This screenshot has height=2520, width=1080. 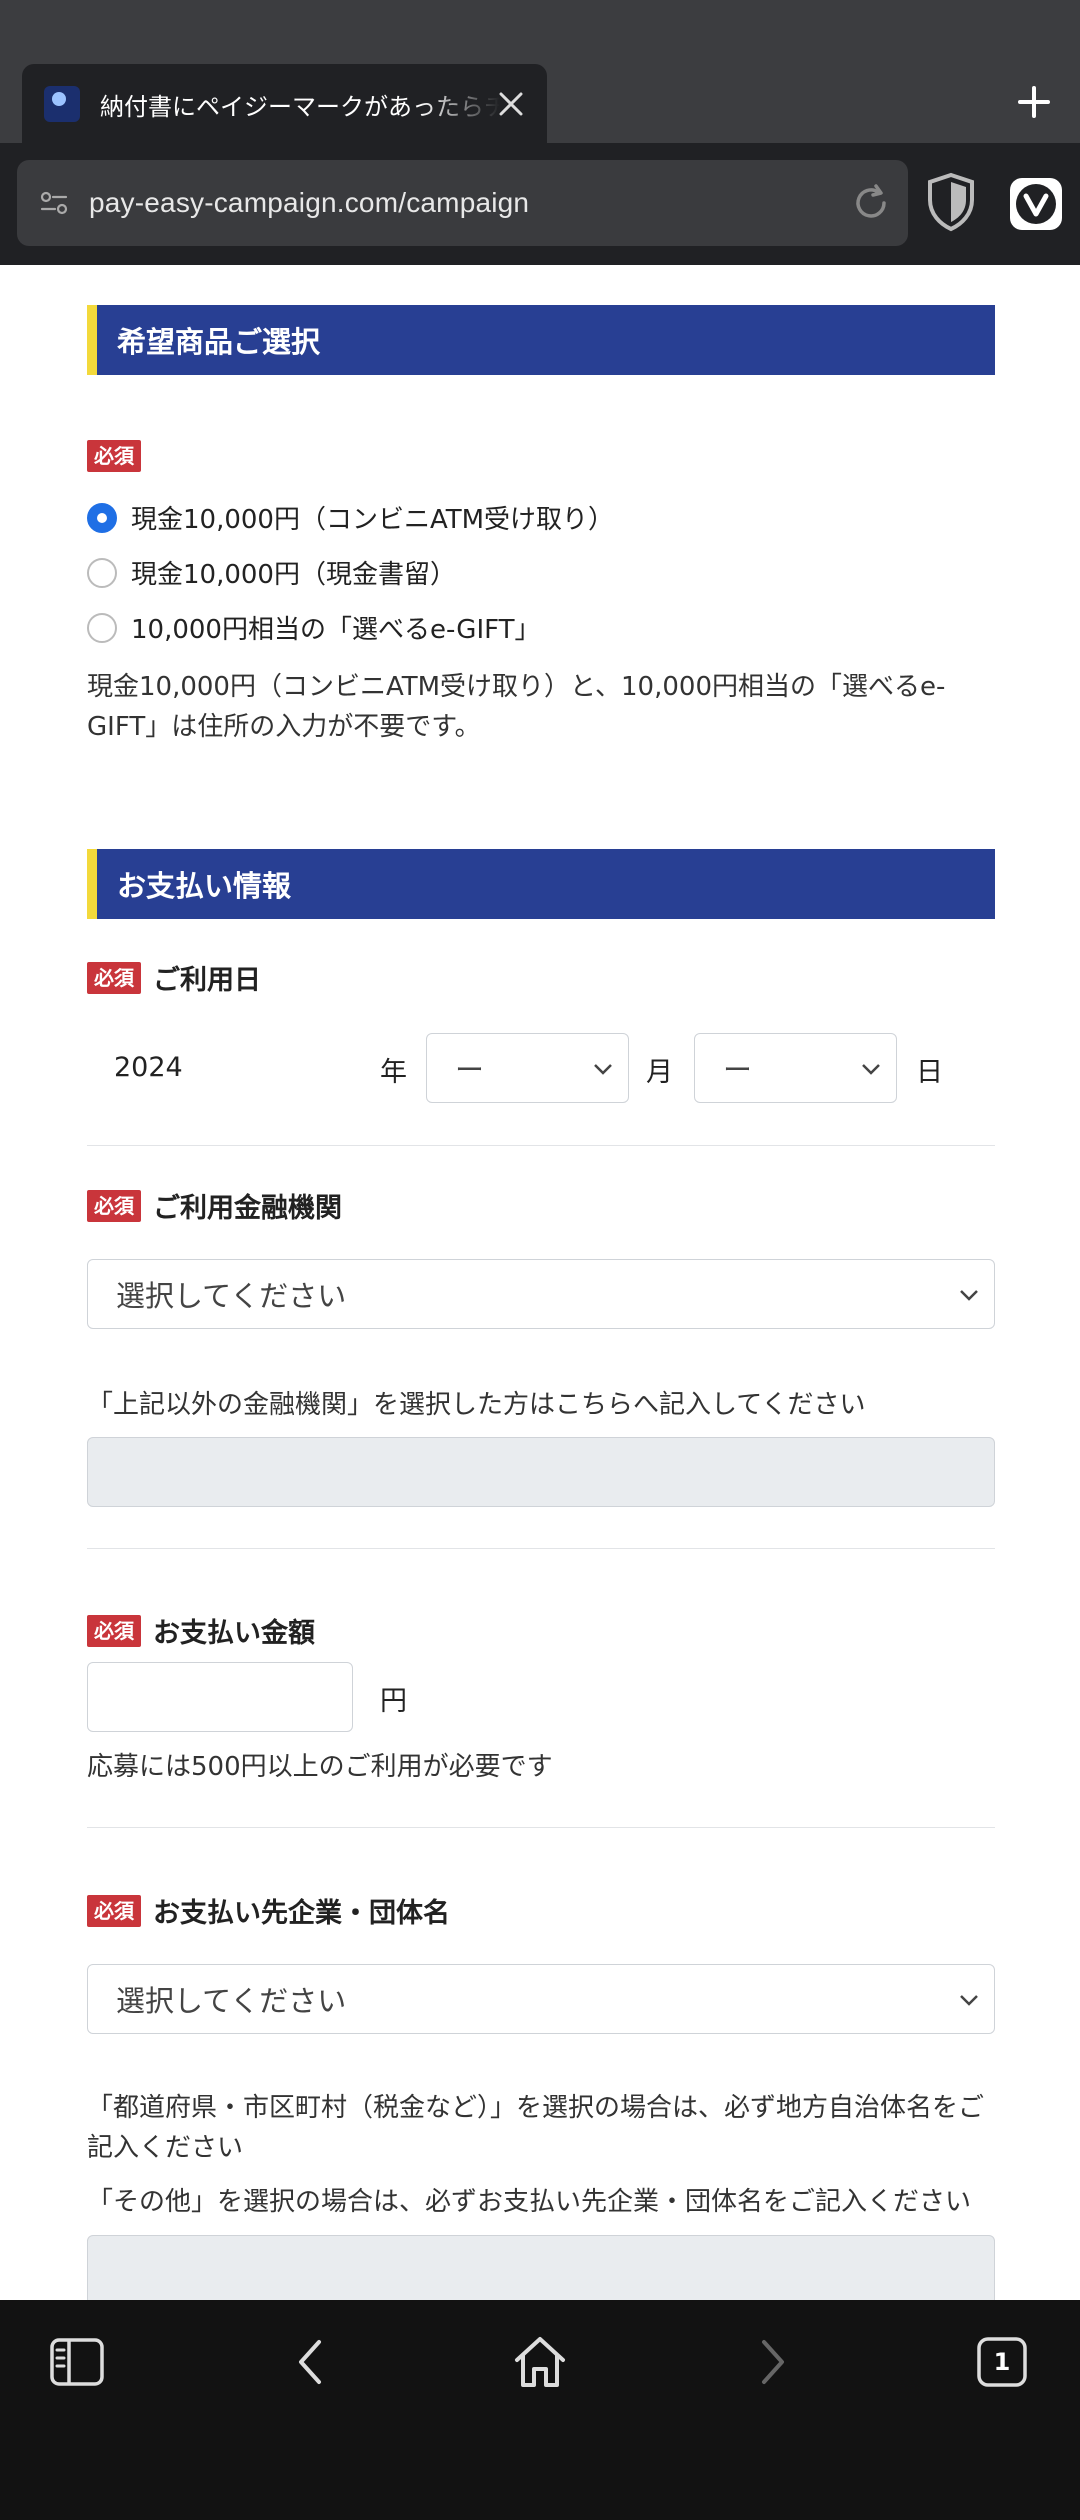 What do you see at coordinates (476, 1405) in the screenshot?
I see `bank-other-note: 「上記以外の金融機関」を選択した方はこちらへ記入してください` at bounding box center [476, 1405].